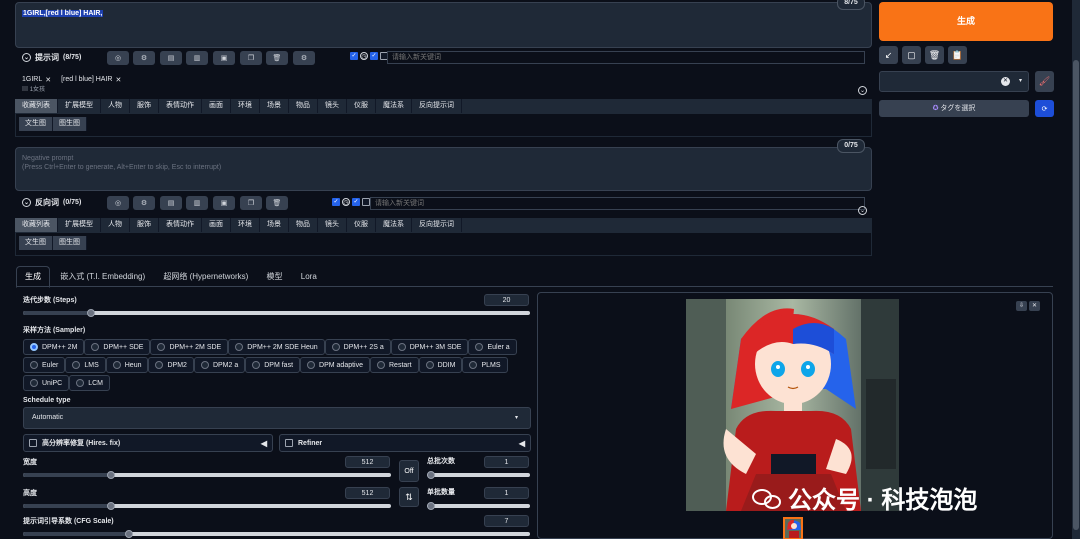 The width and height of the screenshot is (1080, 539). I want to click on sampler-option: LCM, so click(90, 383).